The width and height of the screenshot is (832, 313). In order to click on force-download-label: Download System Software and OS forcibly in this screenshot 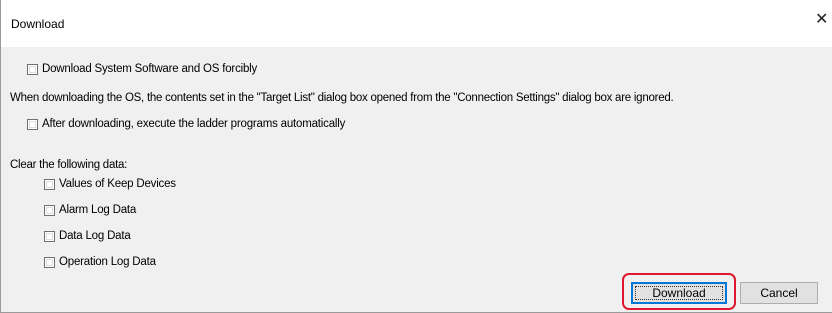, I will do `click(150, 69)`.